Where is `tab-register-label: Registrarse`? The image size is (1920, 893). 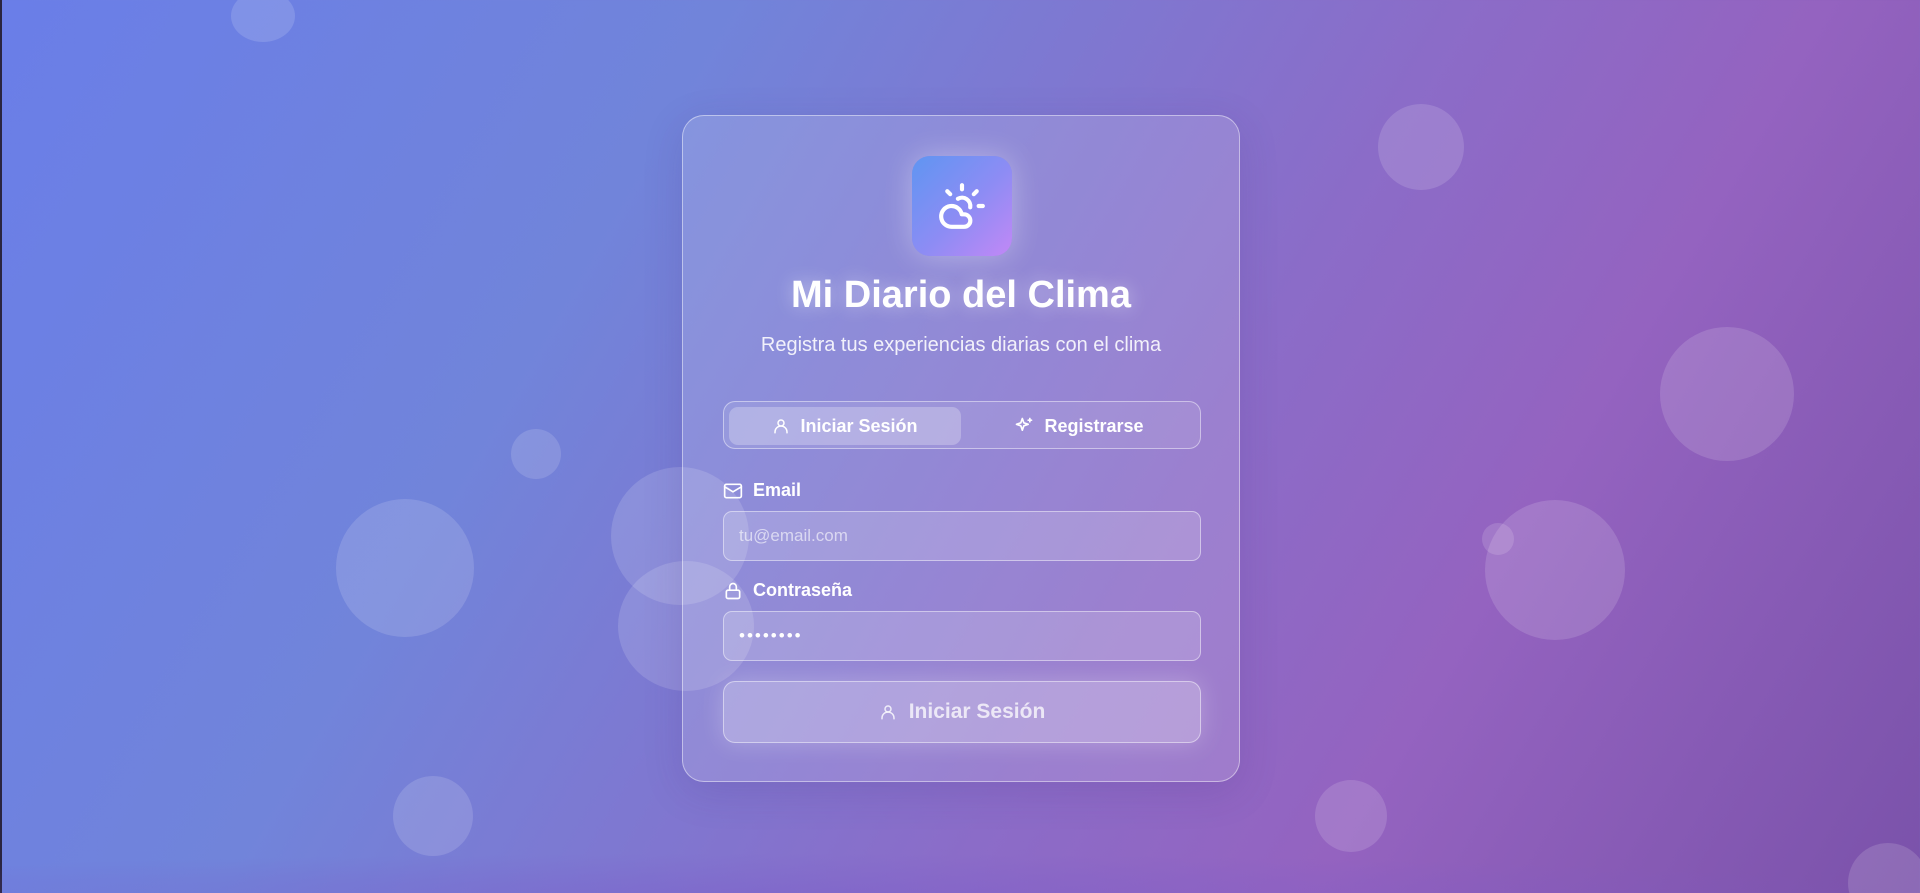
tab-register-label: Registrarse is located at coordinates (1094, 425).